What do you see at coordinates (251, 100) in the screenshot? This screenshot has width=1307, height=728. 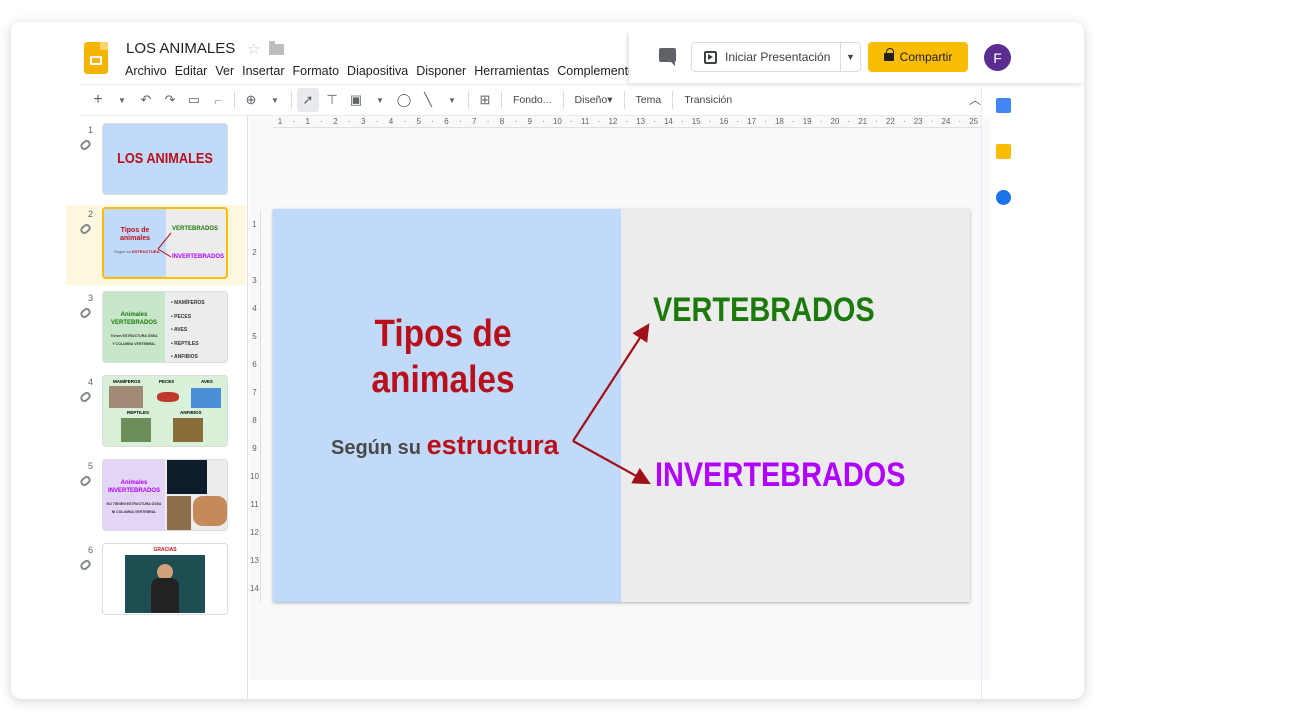 I see `zoom-icon: ⊕` at bounding box center [251, 100].